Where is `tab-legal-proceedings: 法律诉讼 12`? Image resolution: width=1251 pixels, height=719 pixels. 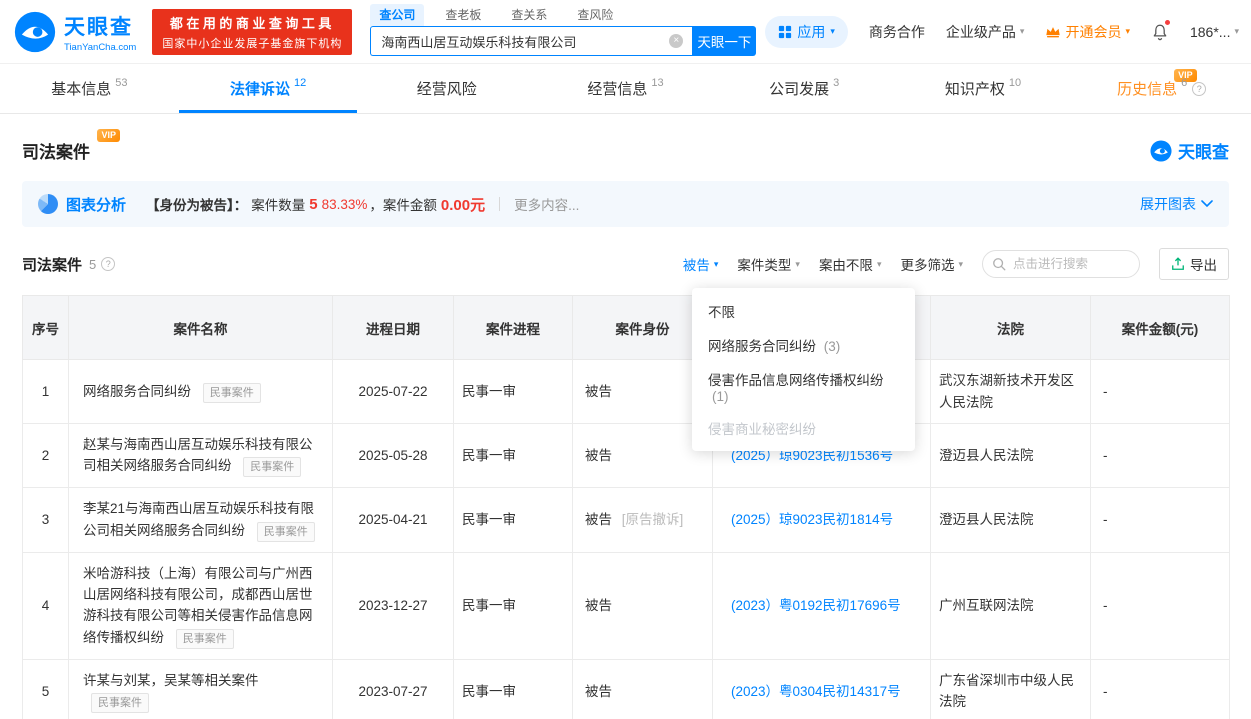
tab-legal-proceedings: 法律诉讼 12 is located at coordinates (268, 88).